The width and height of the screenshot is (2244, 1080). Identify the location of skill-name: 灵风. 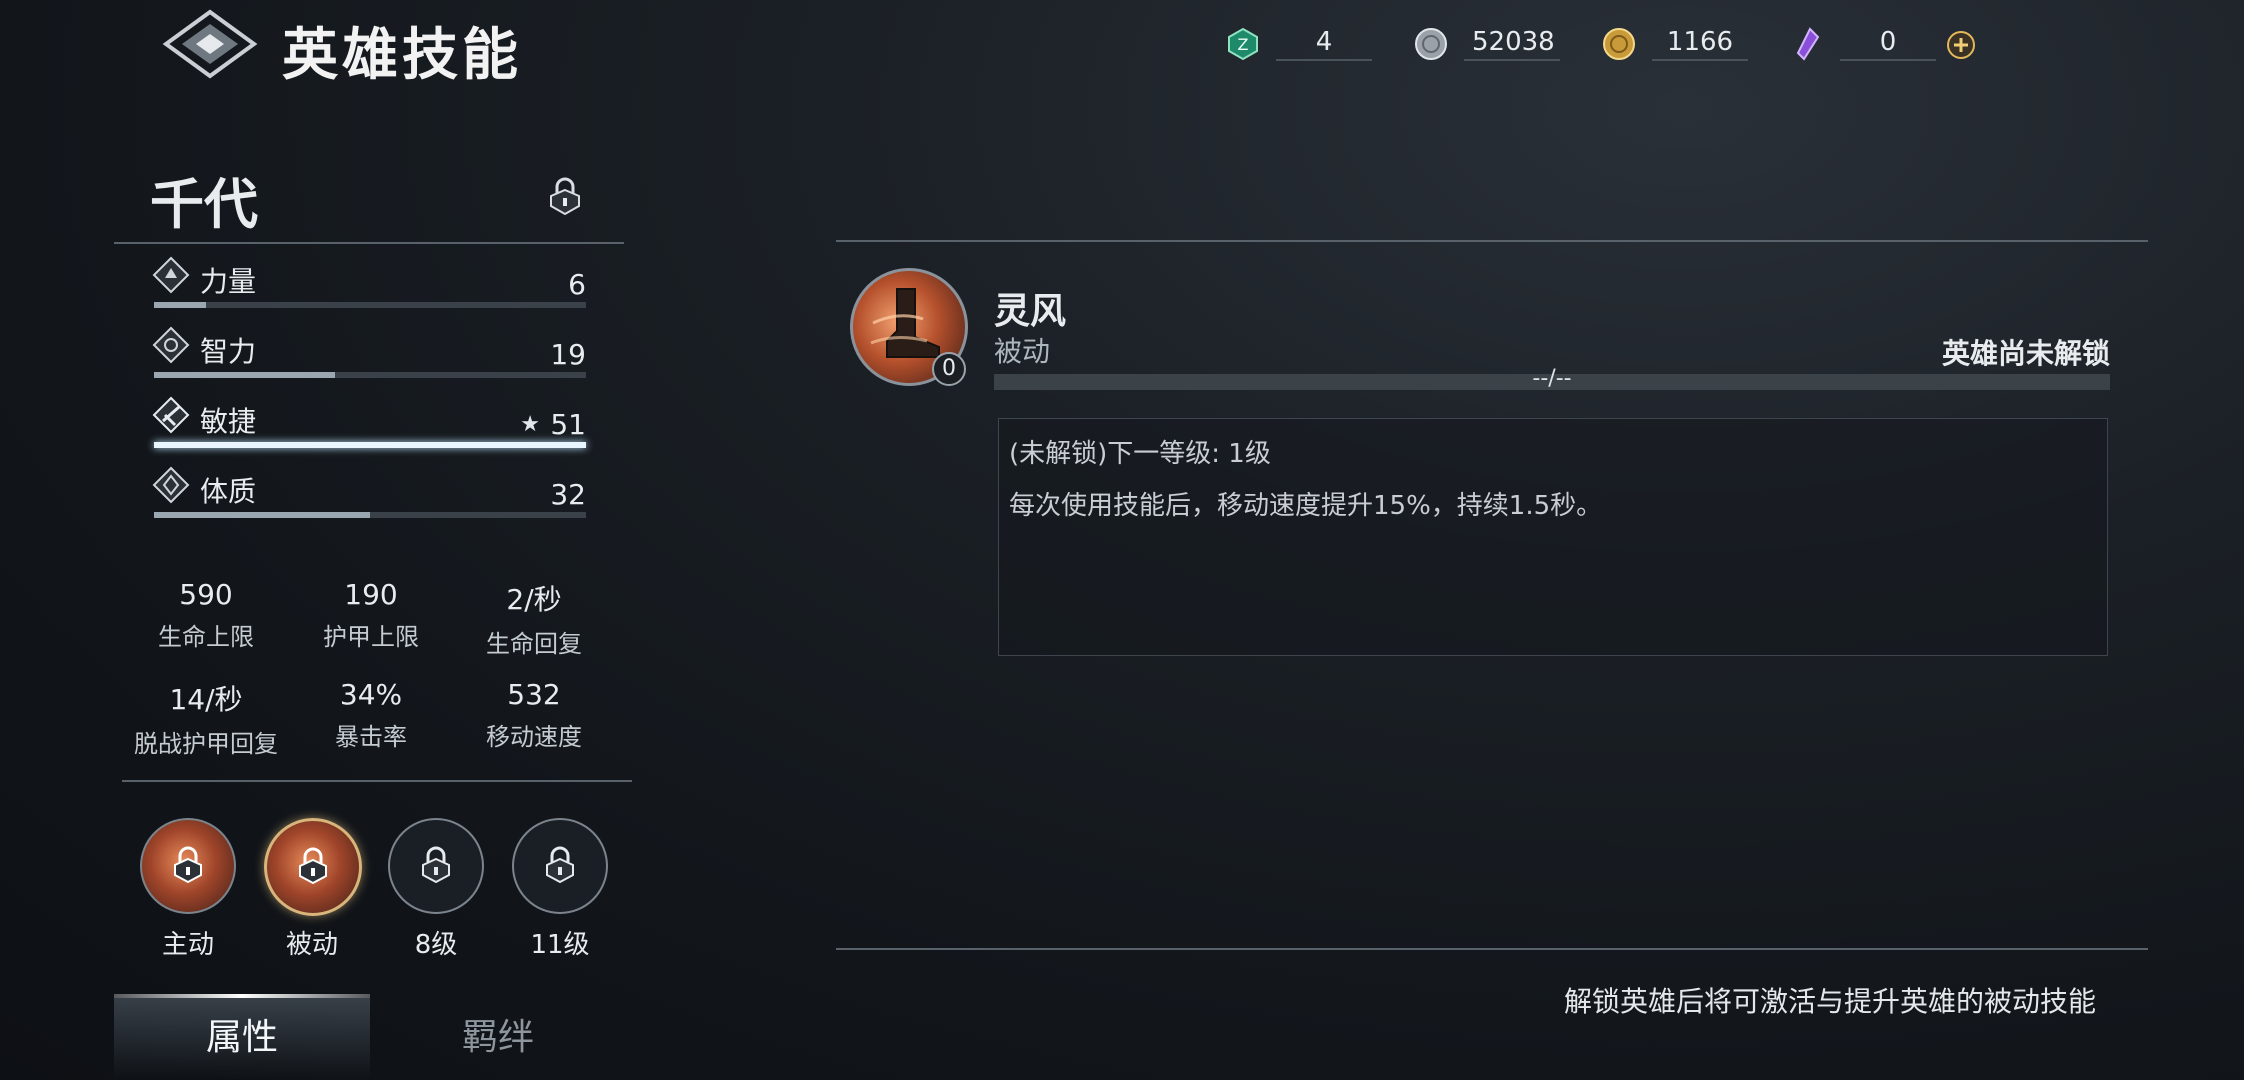
(1030, 311).